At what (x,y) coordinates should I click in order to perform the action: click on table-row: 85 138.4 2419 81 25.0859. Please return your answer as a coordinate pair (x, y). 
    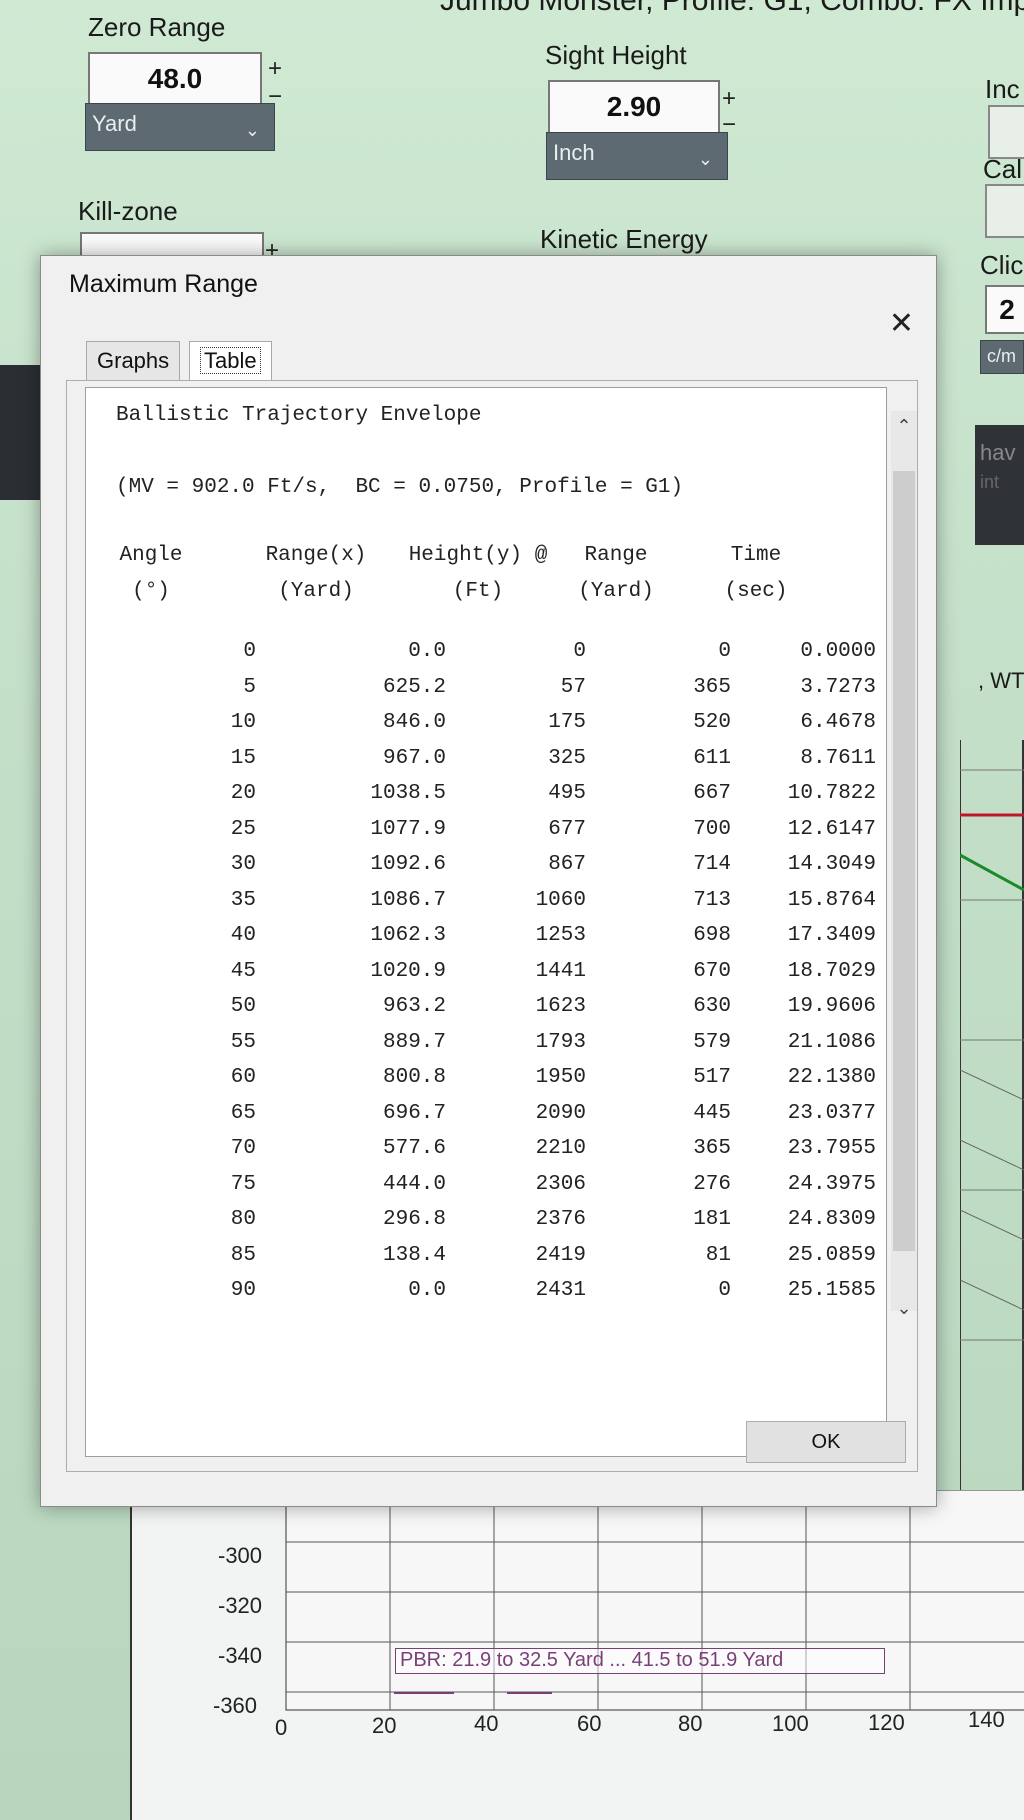
    Looking at the image, I should click on (496, 1259).